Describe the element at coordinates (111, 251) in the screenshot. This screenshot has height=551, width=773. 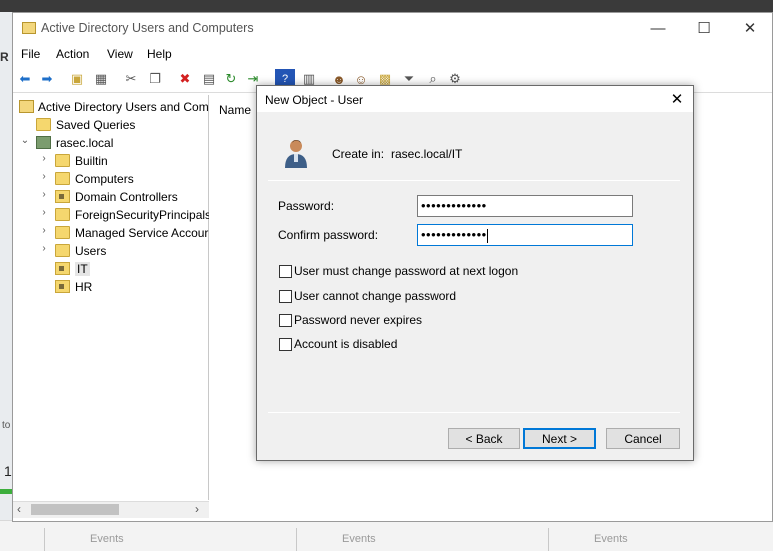
I see `tree-item-users: › Users` at that location.